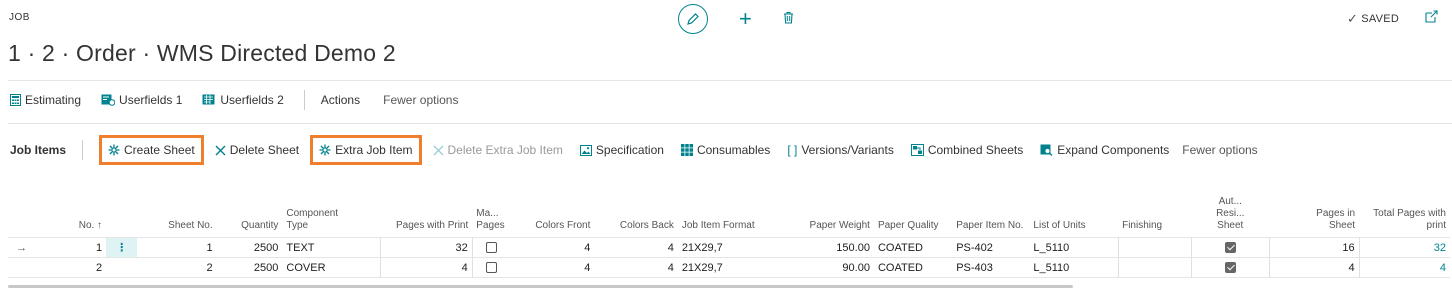 The height and width of the screenshot is (289, 1452). I want to click on actions-menu: Actions, so click(340, 100).